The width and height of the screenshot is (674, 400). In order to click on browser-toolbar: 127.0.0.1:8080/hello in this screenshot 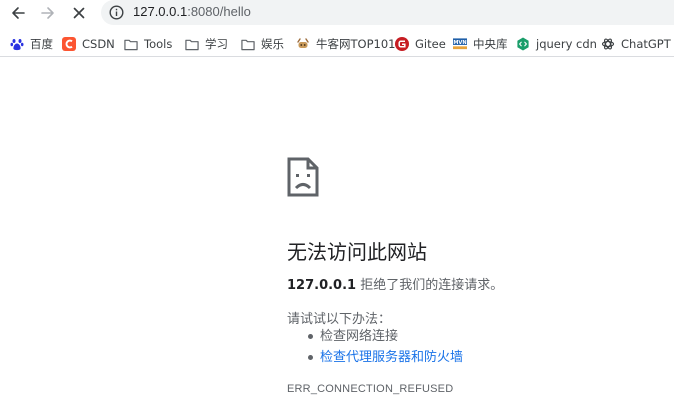, I will do `click(337, 13)`.